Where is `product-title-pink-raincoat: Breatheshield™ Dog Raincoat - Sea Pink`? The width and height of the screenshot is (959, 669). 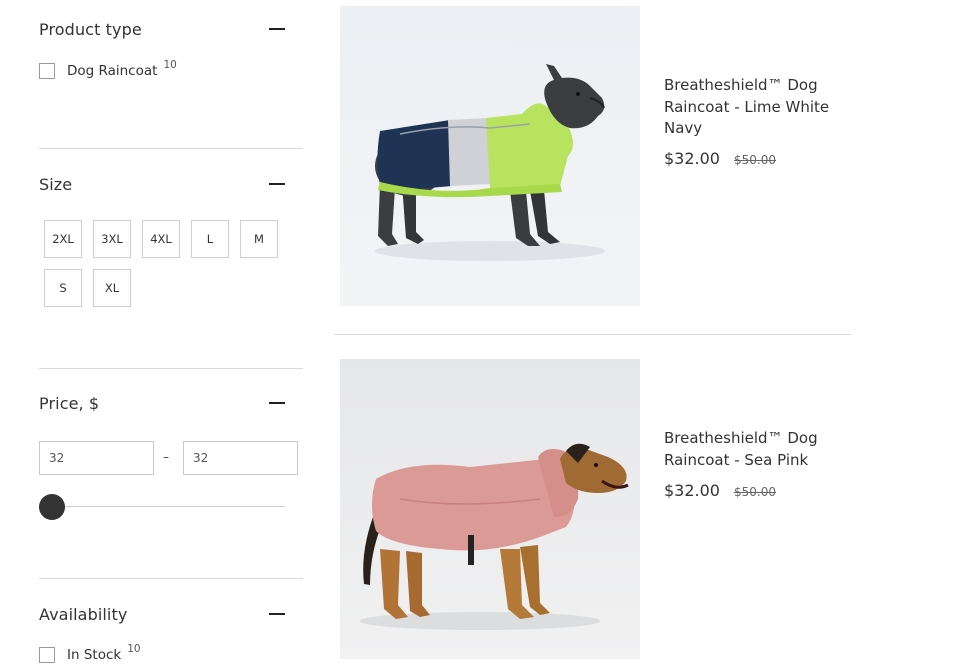 product-title-pink-raincoat: Breatheshield™ Dog Raincoat - Sea Pink is located at coordinates (759, 449).